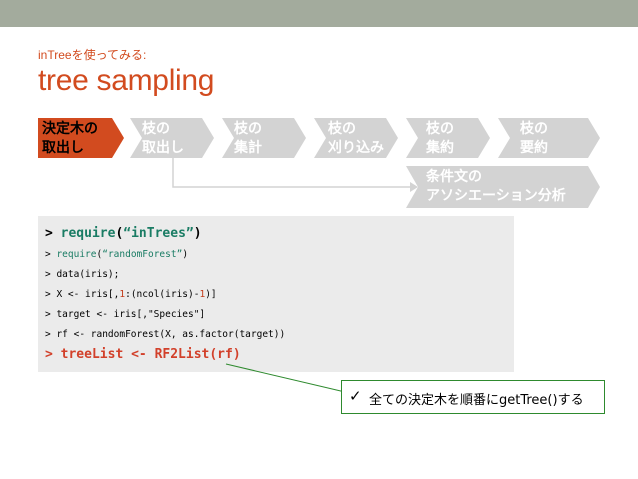 The width and height of the screenshot is (638, 479). I want to click on code-line-3: > data(iris);, so click(82, 274).